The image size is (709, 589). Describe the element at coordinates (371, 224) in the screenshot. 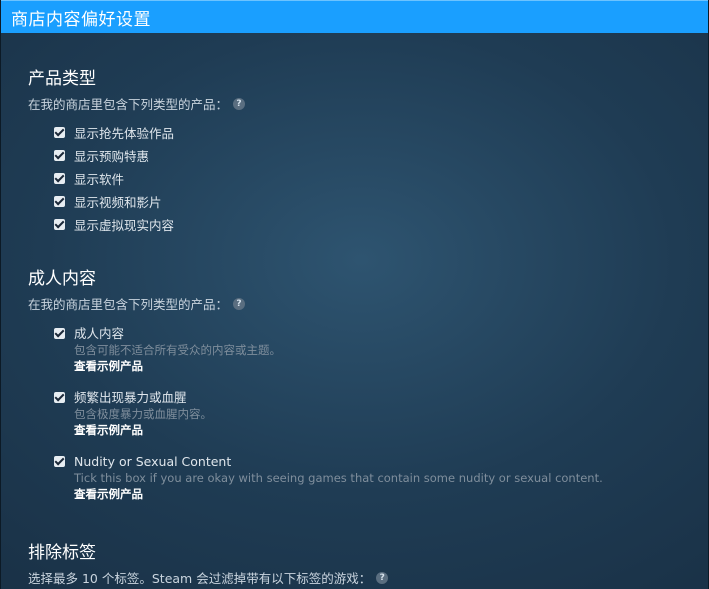

I see `option-vr: 显示虚拟现实内容` at that location.